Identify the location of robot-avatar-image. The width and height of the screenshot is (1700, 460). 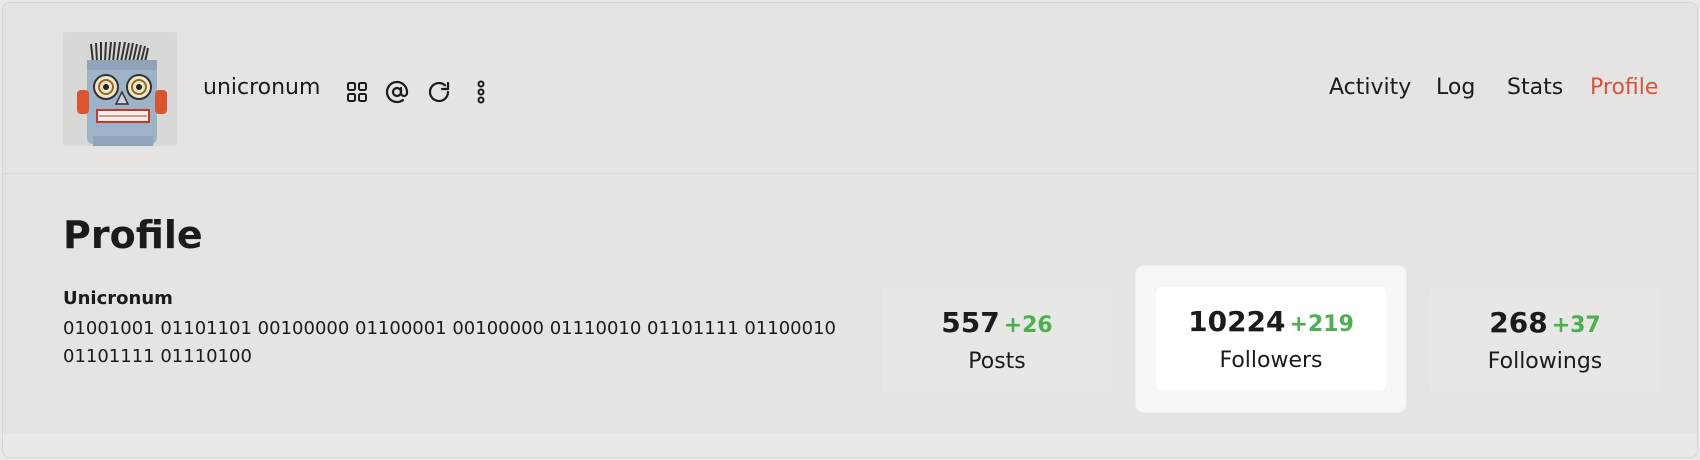
(120, 89).